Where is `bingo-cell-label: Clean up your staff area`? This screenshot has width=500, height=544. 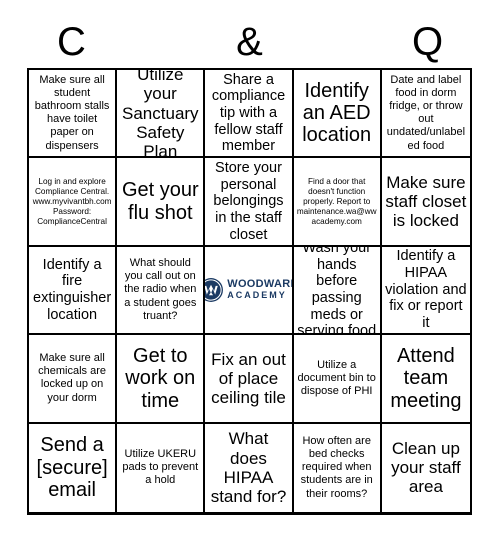 bingo-cell-label: Clean up your staff area is located at coordinates (426, 467).